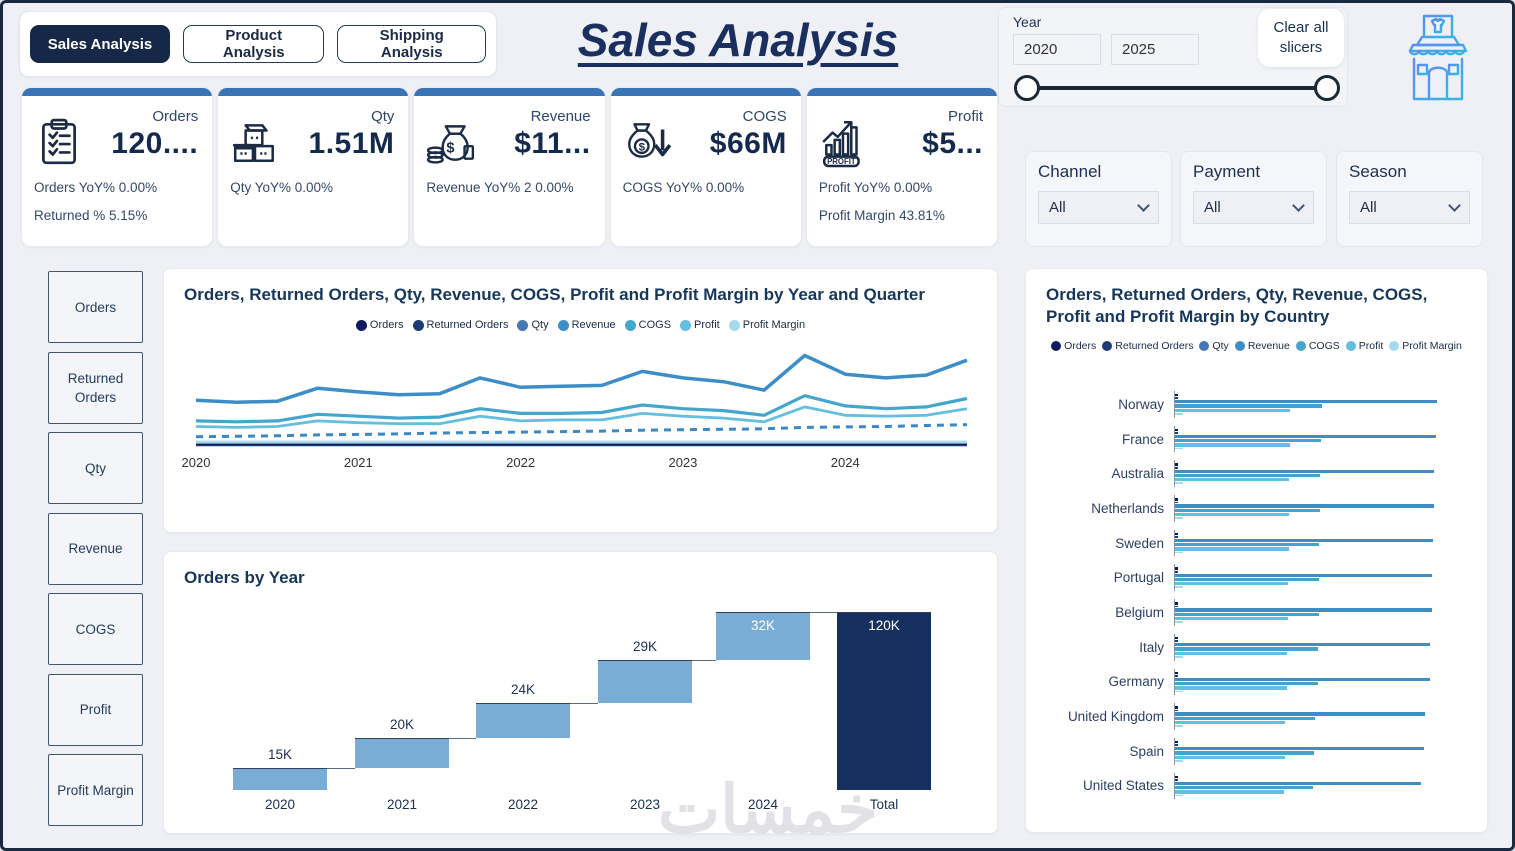  I want to click on year-slider-handle-end, so click(1327, 88).